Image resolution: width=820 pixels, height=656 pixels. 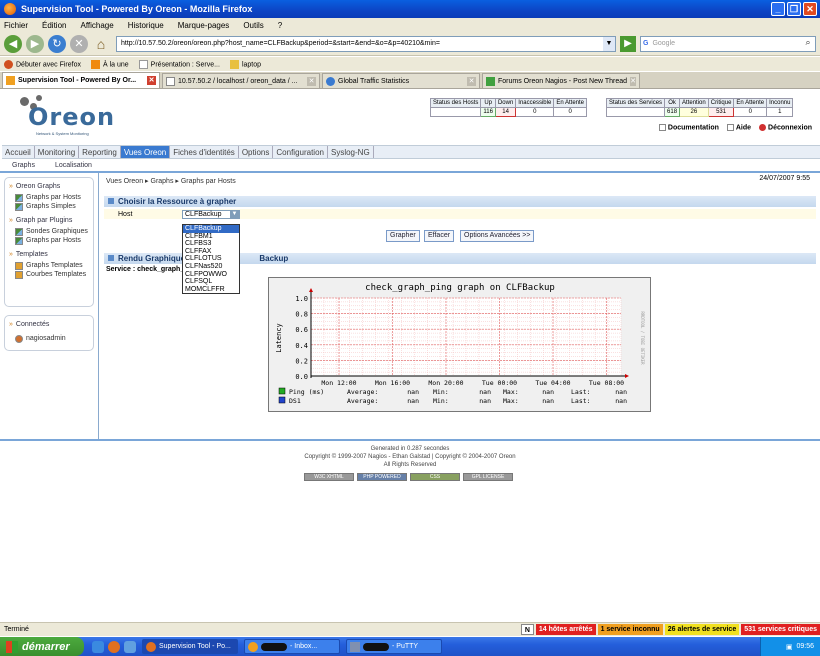 What do you see at coordinates (98, 646) in the screenshot?
I see `ie-icon` at bounding box center [98, 646].